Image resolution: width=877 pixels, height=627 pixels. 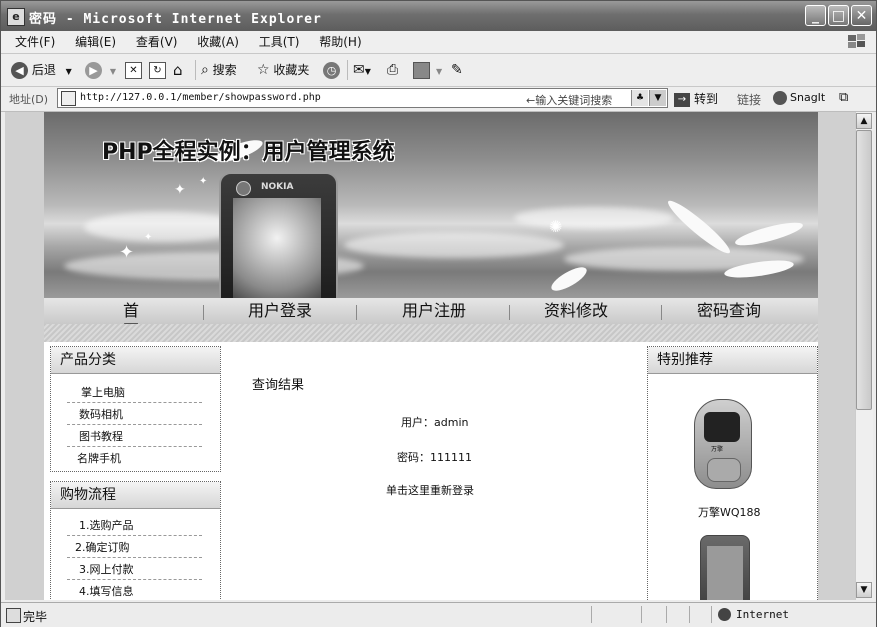 I want to click on category-item: 数码相机, so click(x=134, y=415).